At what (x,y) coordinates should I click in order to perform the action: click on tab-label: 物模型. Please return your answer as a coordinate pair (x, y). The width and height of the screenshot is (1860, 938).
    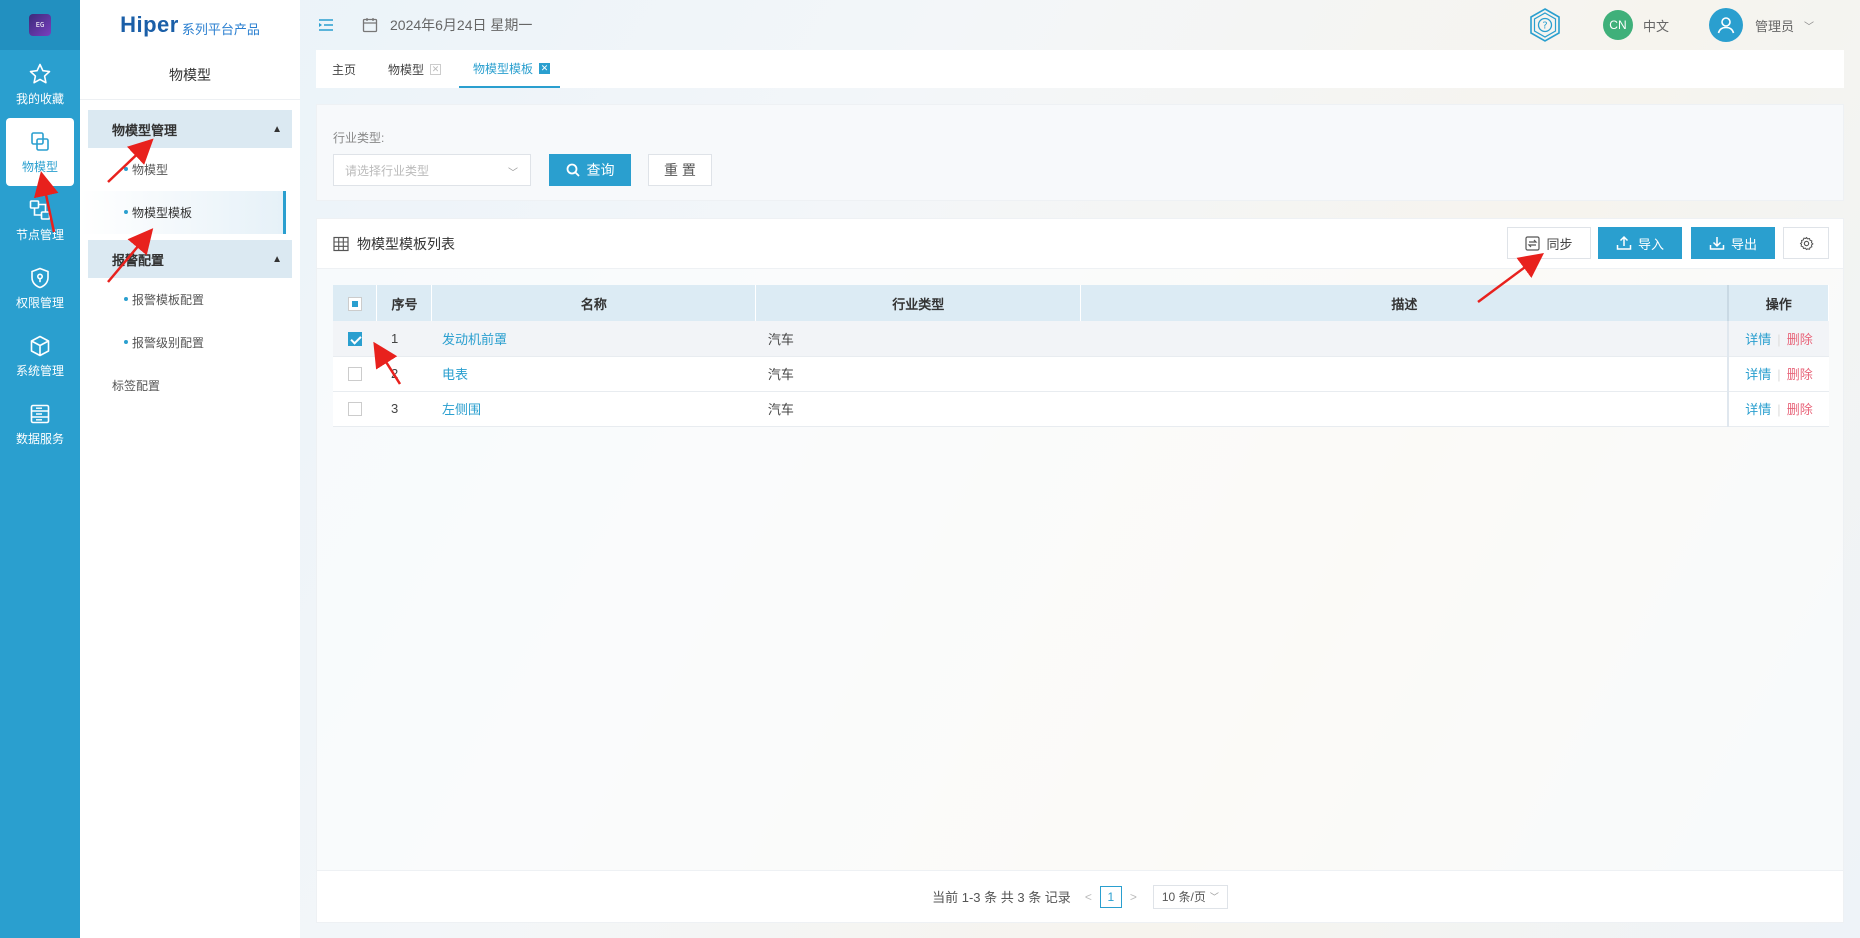
    Looking at the image, I should click on (406, 69).